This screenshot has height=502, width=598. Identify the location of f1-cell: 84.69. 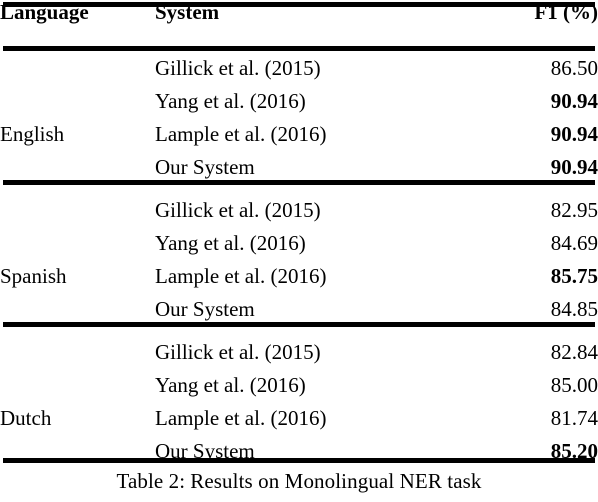
(574, 243).